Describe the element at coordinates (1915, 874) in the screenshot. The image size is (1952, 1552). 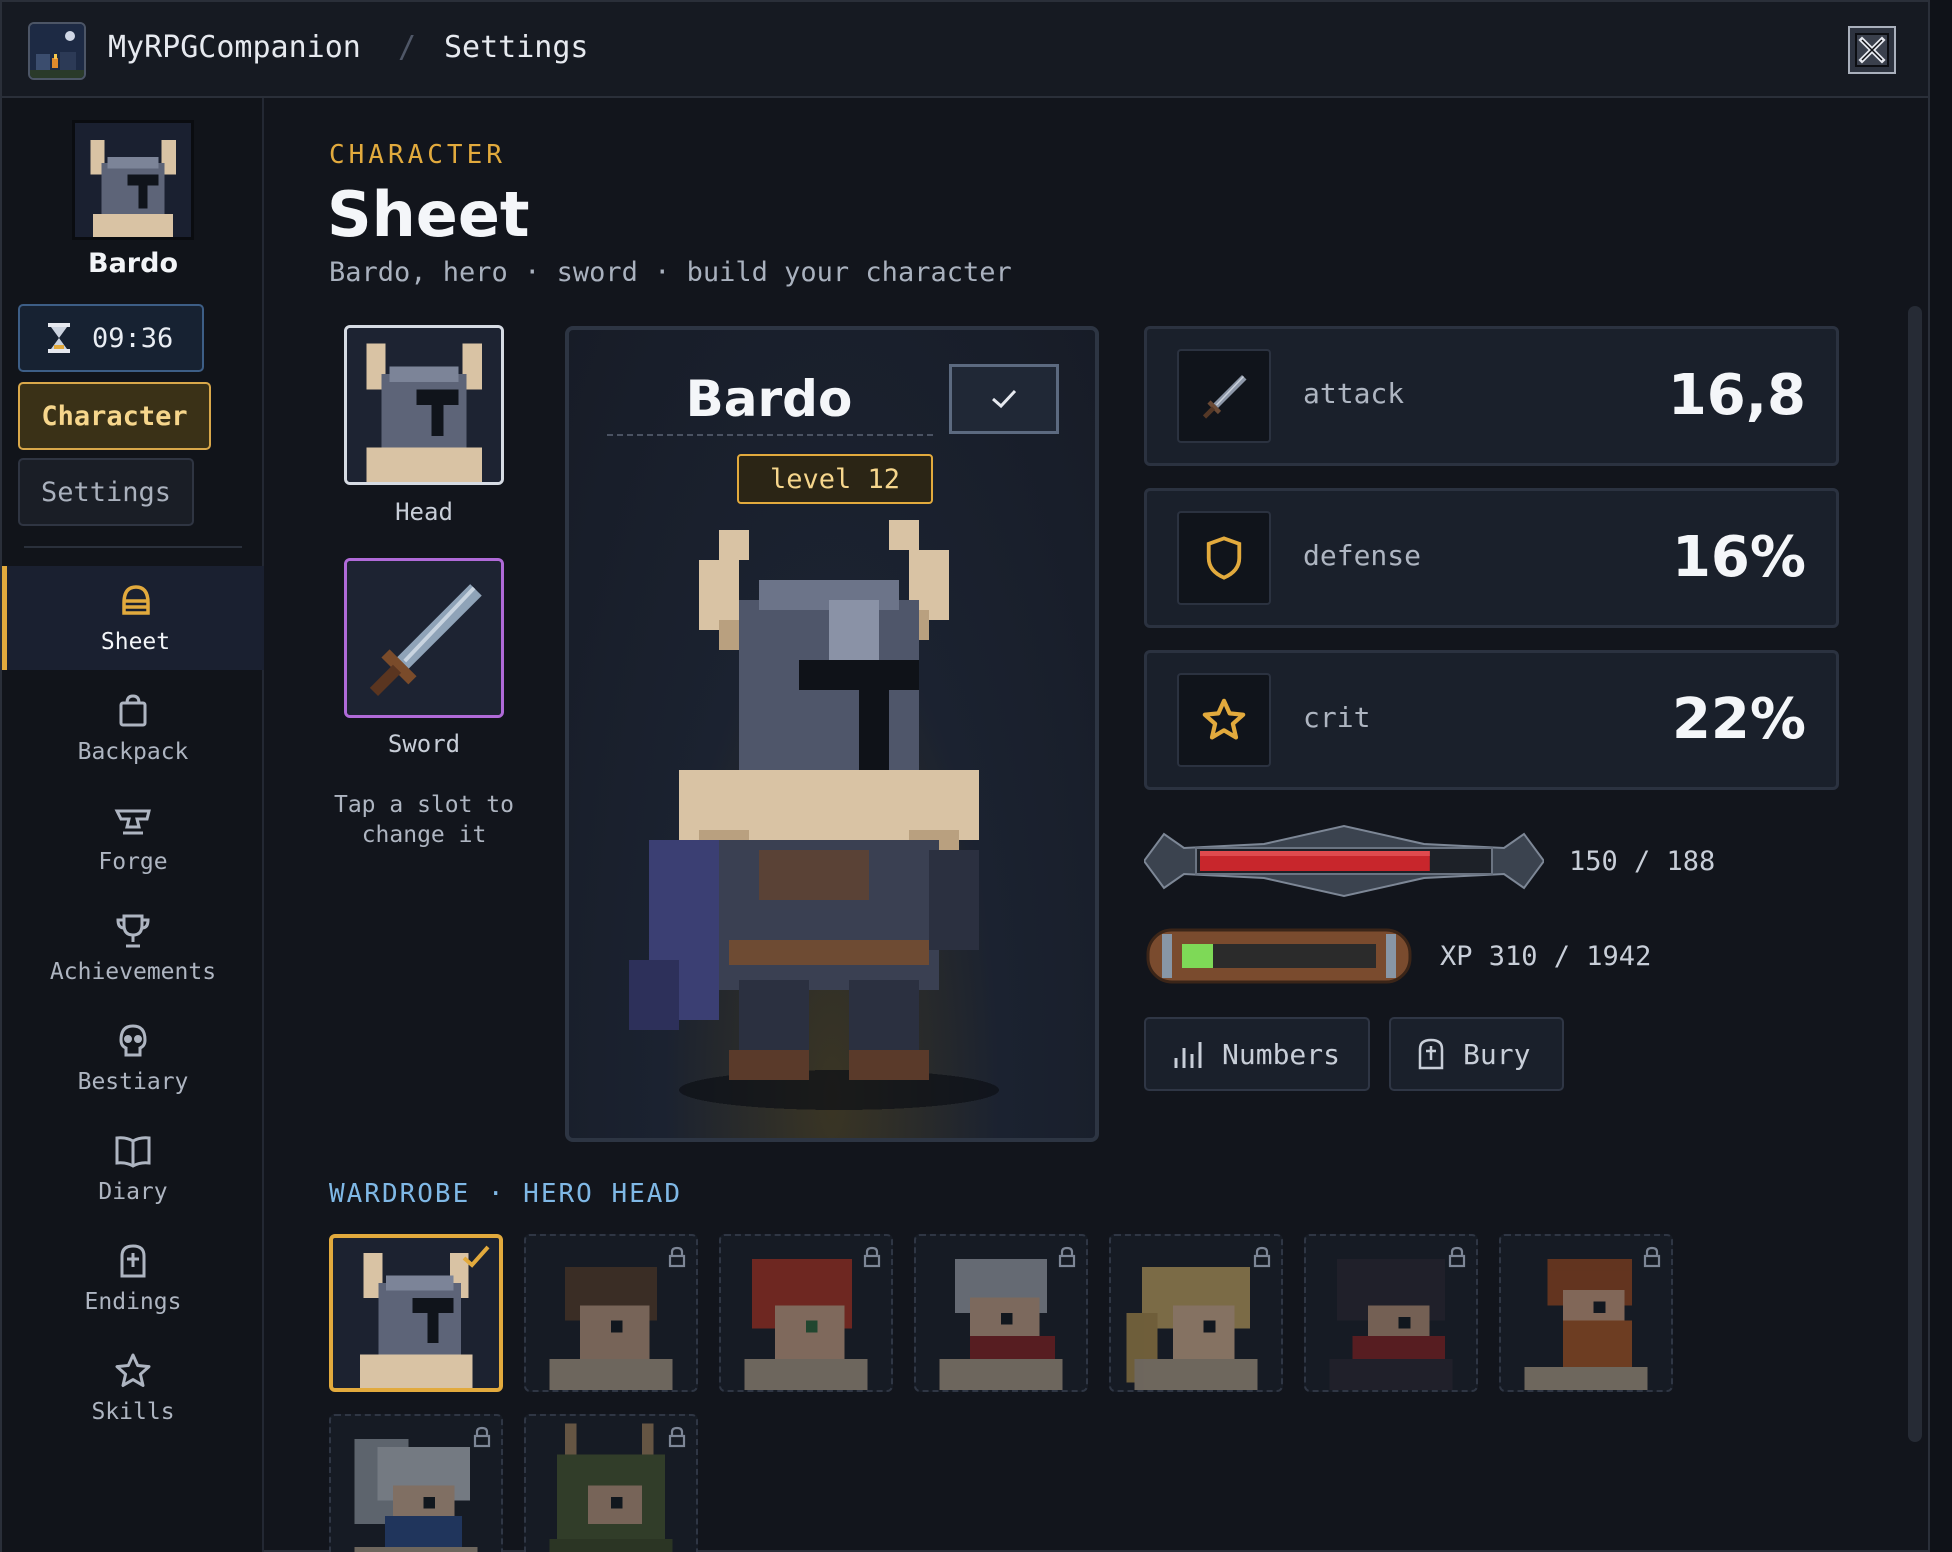
I see `scrollbar` at that location.